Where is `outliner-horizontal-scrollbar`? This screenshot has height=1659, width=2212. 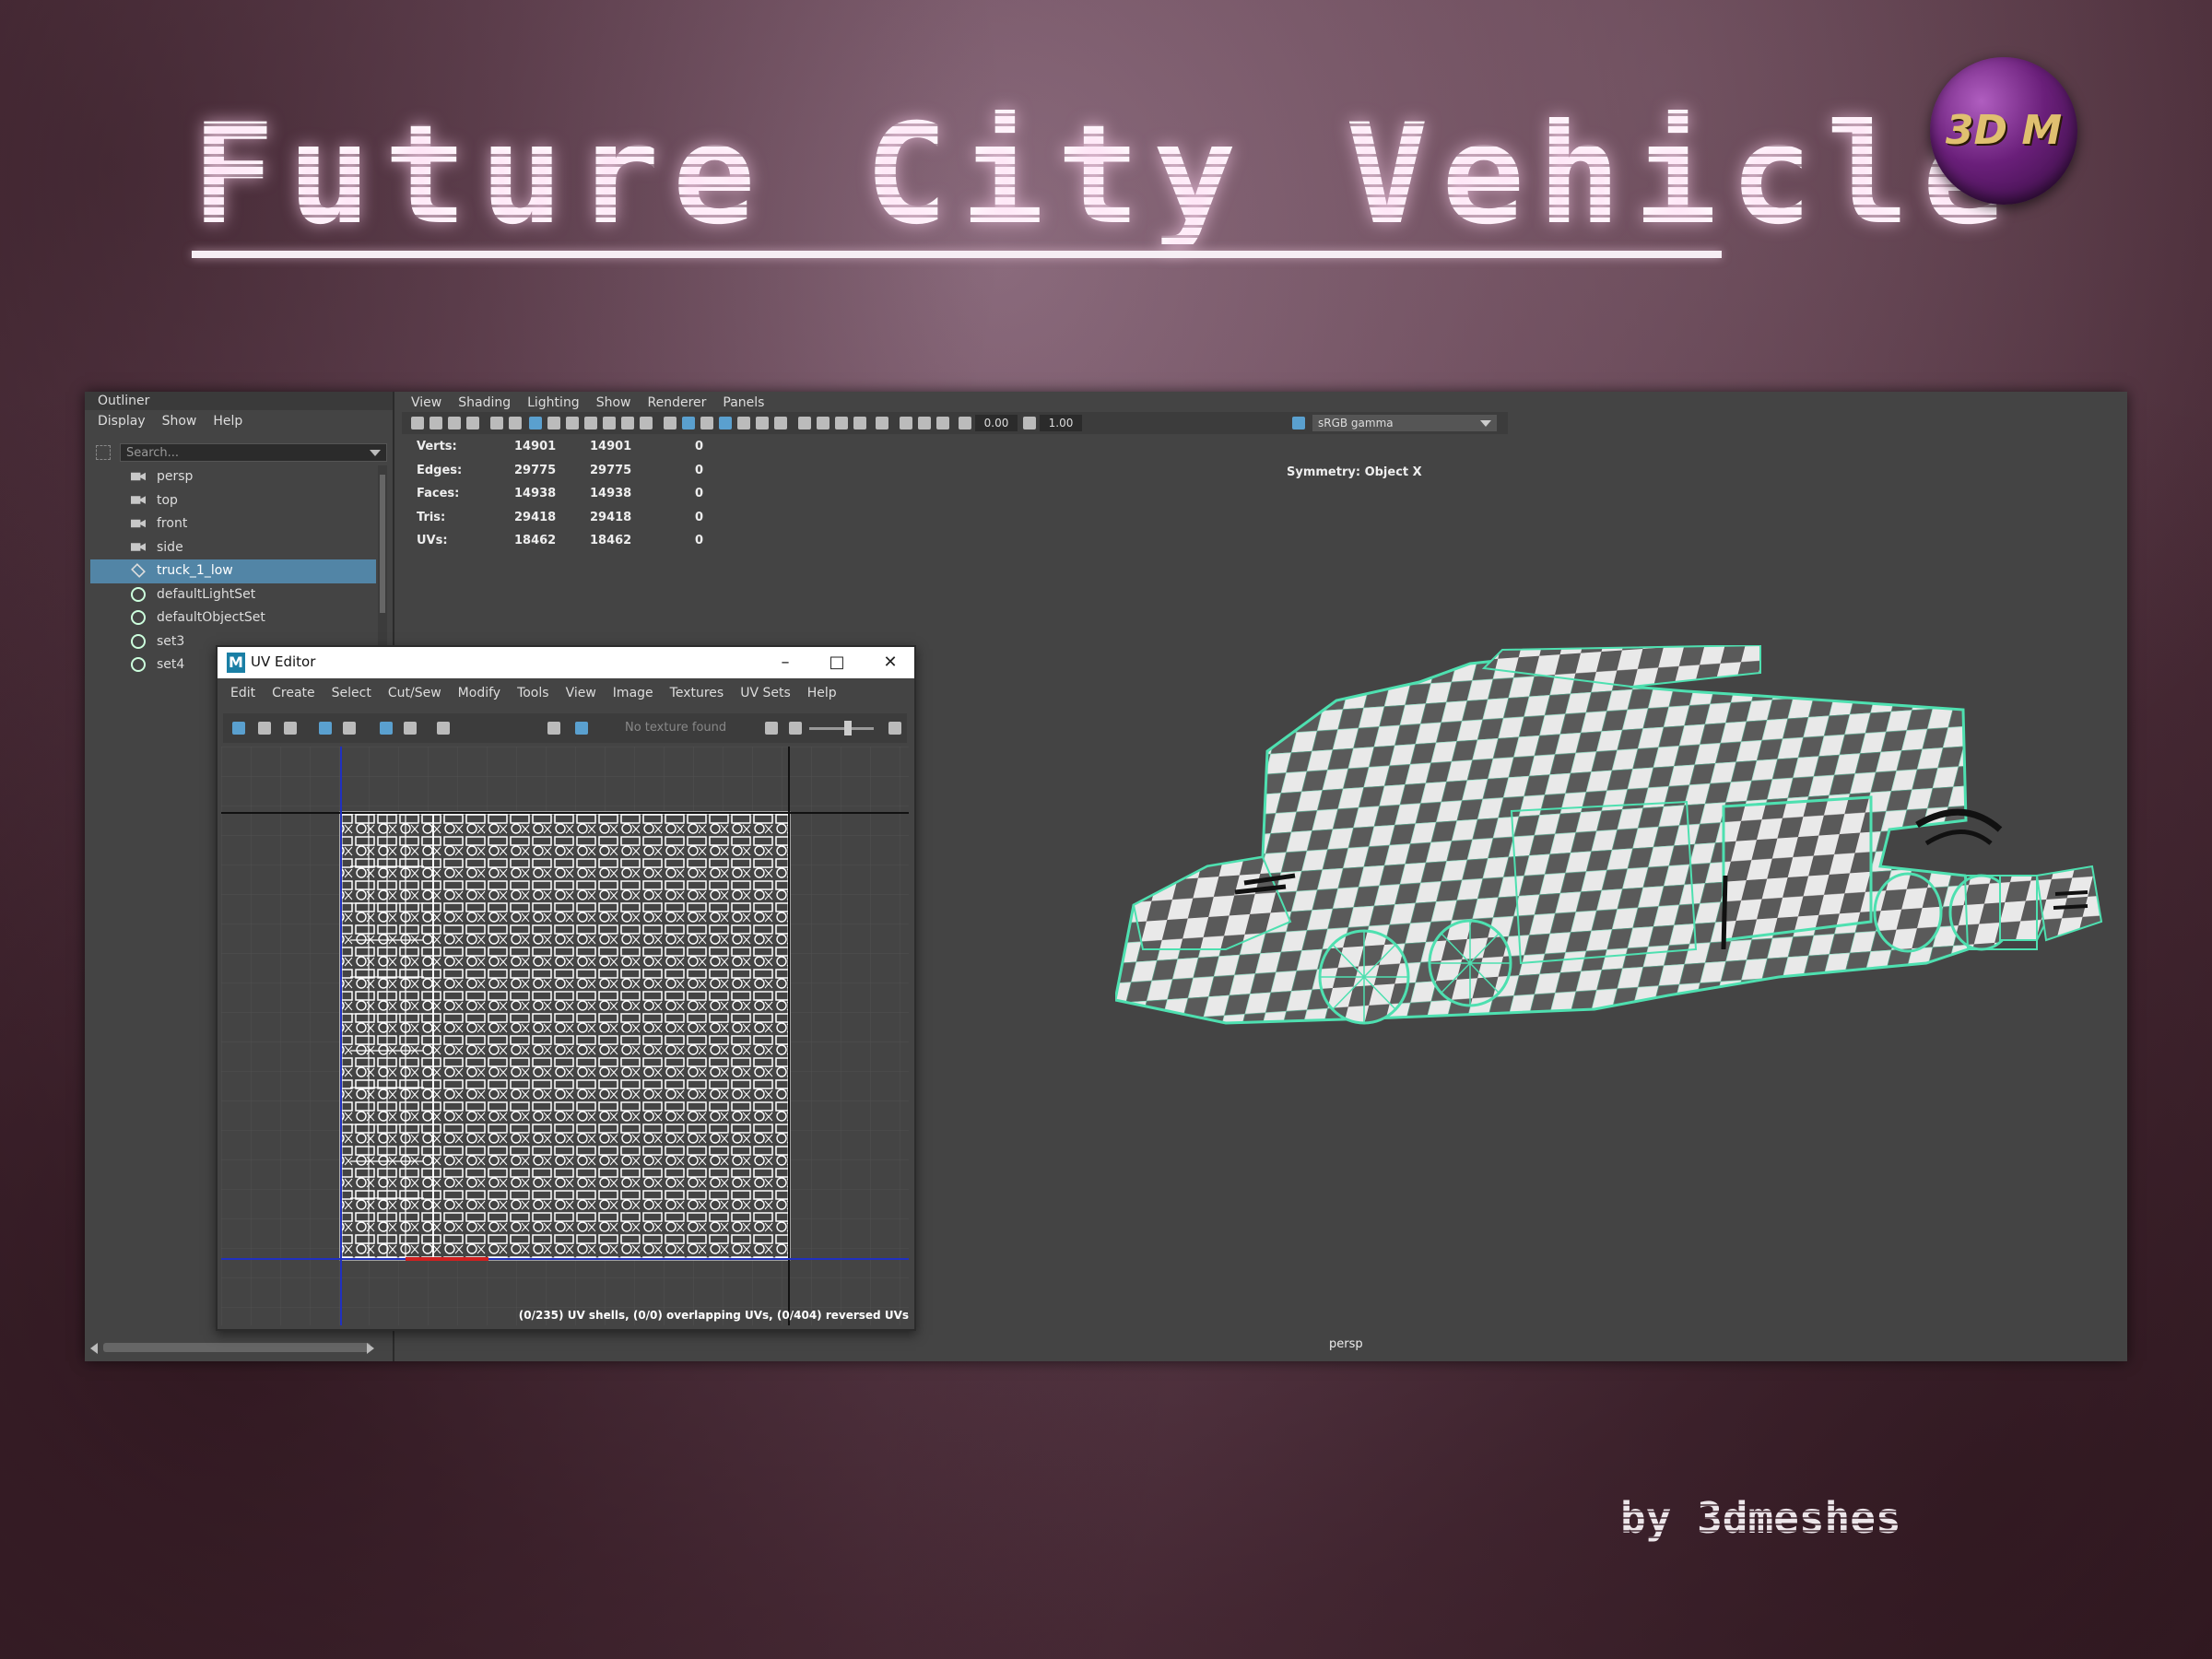
outliner-horizontal-scrollbar is located at coordinates (237, 1347).